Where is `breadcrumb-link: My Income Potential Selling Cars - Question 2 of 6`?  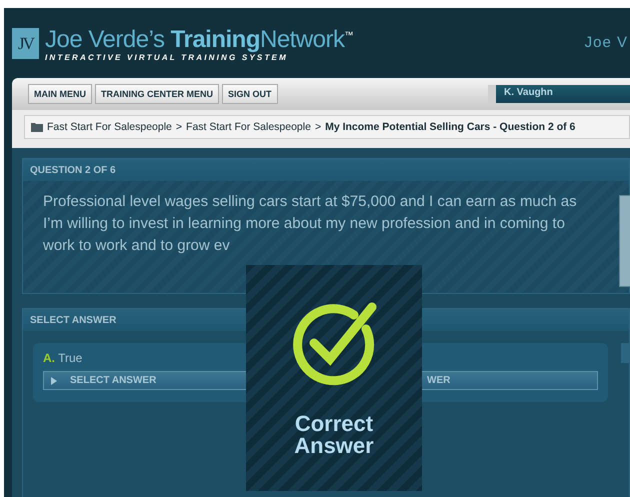 breadcrumb-link: My Income Potential Selling Cars - Question 2 of 6 is located at coordinates (450, 127).